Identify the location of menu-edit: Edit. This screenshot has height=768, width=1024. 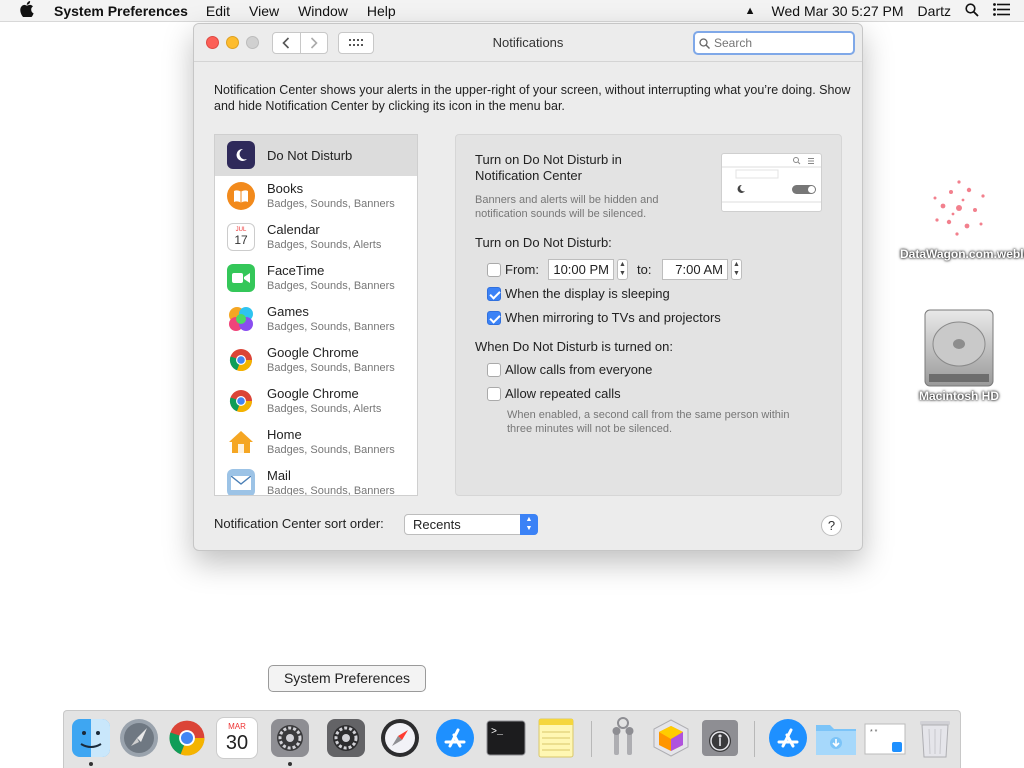
(218, 11).